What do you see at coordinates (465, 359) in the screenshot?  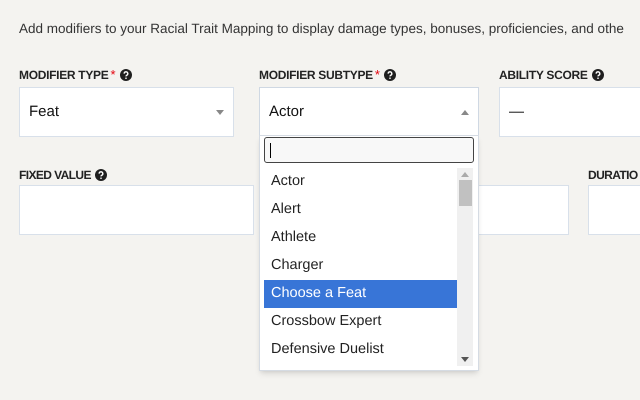 I see `scroll-down-icon` at bounding box center [465, 359].